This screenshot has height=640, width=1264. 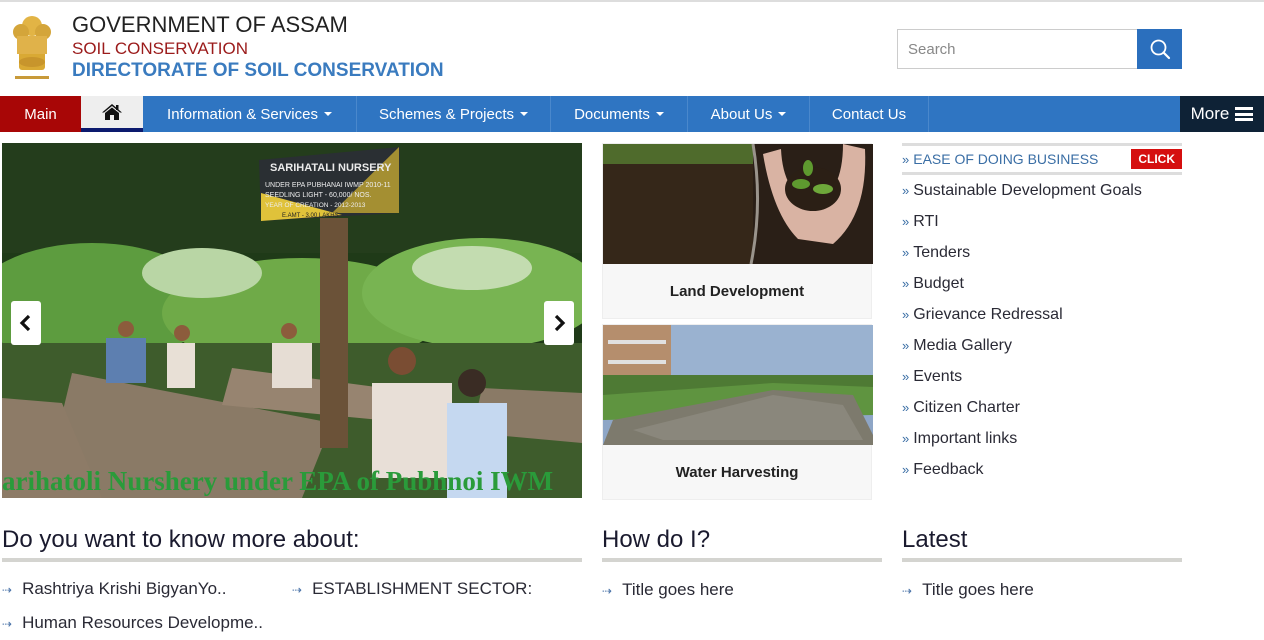 I want to click on search-input, so click(x=1017, y=49).